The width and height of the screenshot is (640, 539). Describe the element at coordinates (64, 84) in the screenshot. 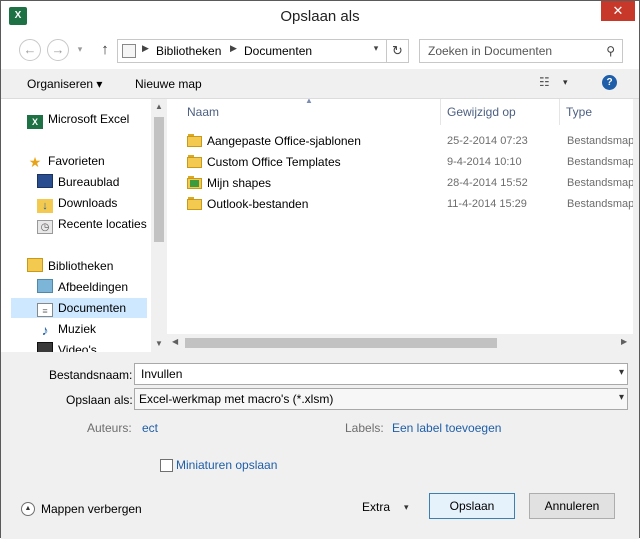

I see `organize-button: Organiseren ▾` at that location.